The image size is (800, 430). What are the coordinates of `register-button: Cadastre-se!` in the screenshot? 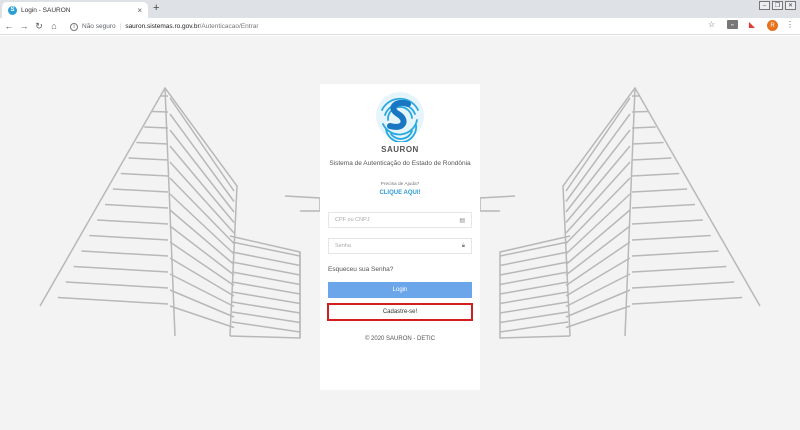 It's located at (400, 312).